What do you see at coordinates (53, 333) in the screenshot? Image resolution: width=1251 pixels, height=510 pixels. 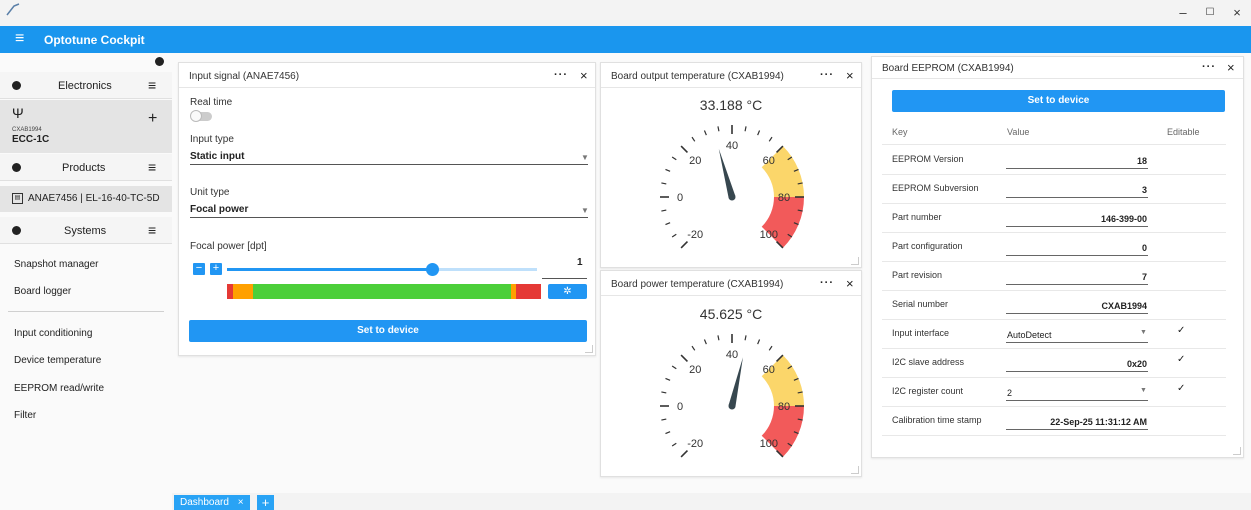 I see `sidebar-item-input-conditioning: Input conditioning` at bounding box center [53, 333].